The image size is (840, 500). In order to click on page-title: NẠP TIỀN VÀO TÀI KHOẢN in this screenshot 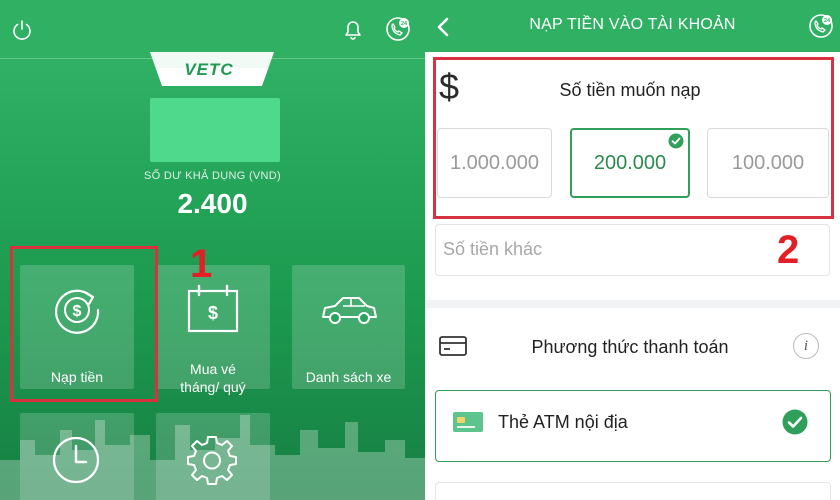, I will do `click(632, 24)`.